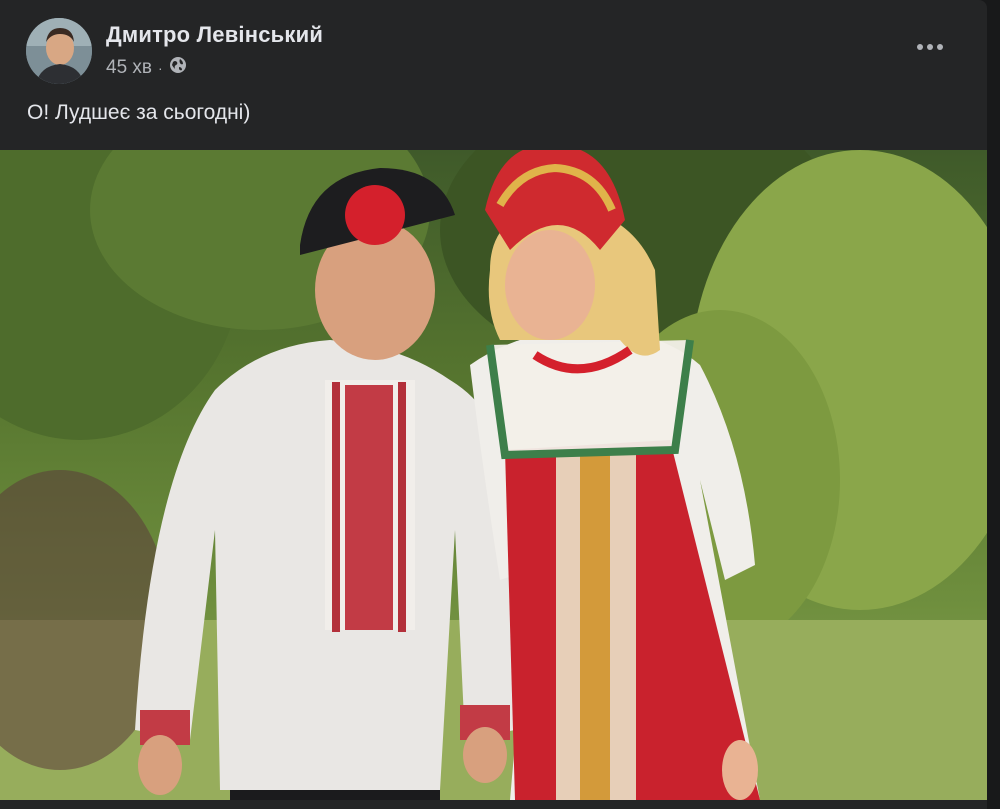 The height and width of the screenshot is (809, 1000). I want to click on author-name: Дмитро Левінський, so click(214, 35).